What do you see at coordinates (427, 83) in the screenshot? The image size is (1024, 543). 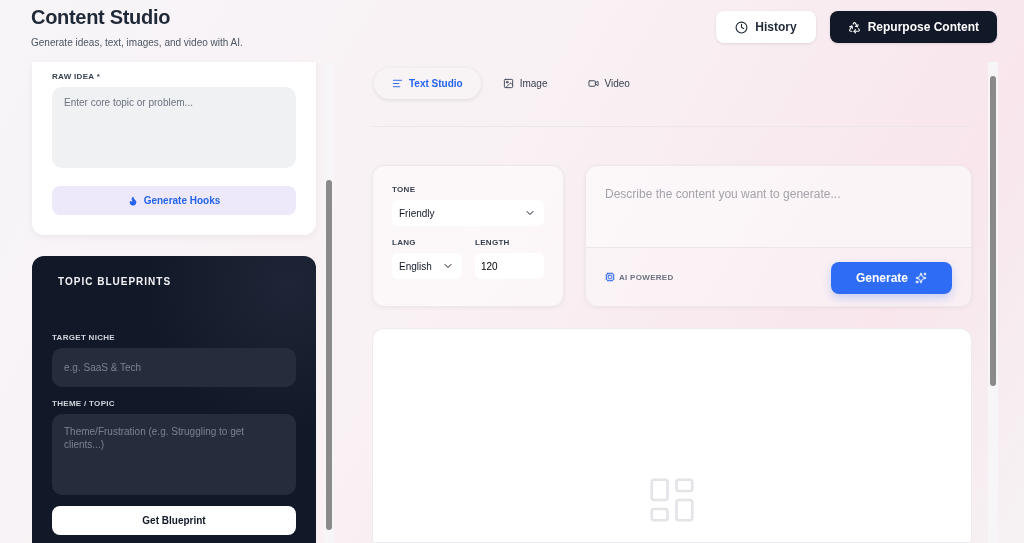 I see `tab: Text Studio` at bounding box center [427, 83].